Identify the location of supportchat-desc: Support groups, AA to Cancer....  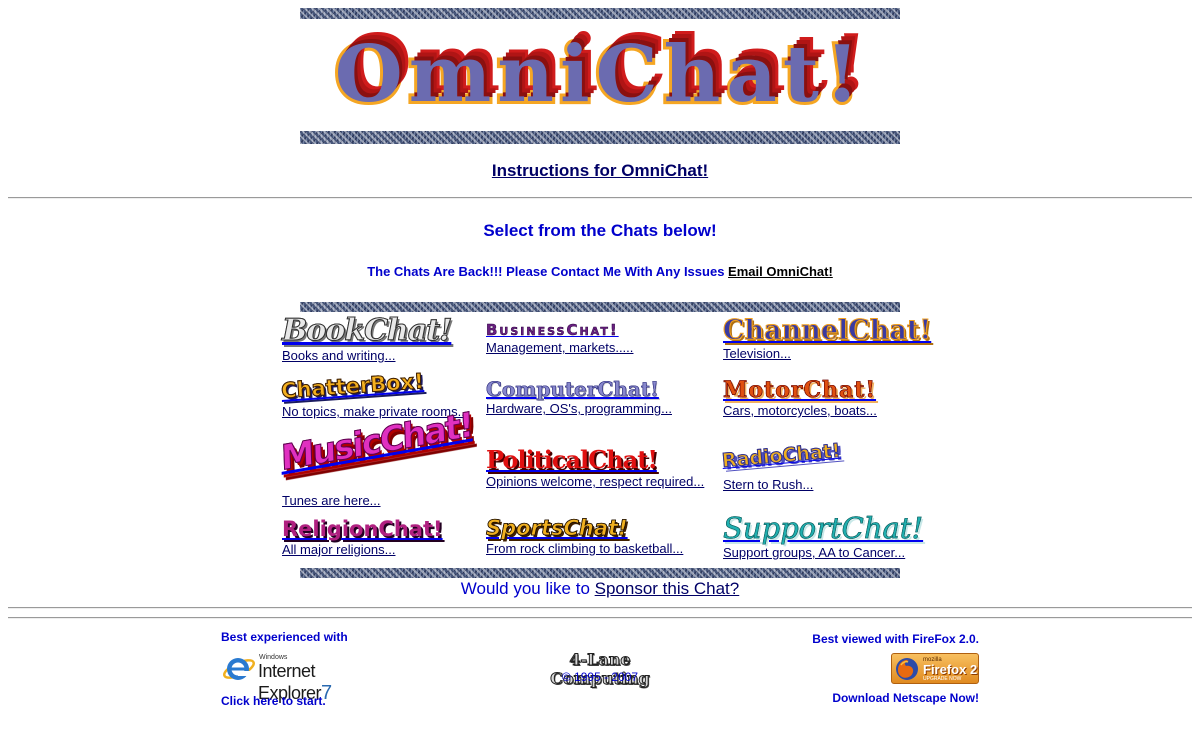
(814, 552).